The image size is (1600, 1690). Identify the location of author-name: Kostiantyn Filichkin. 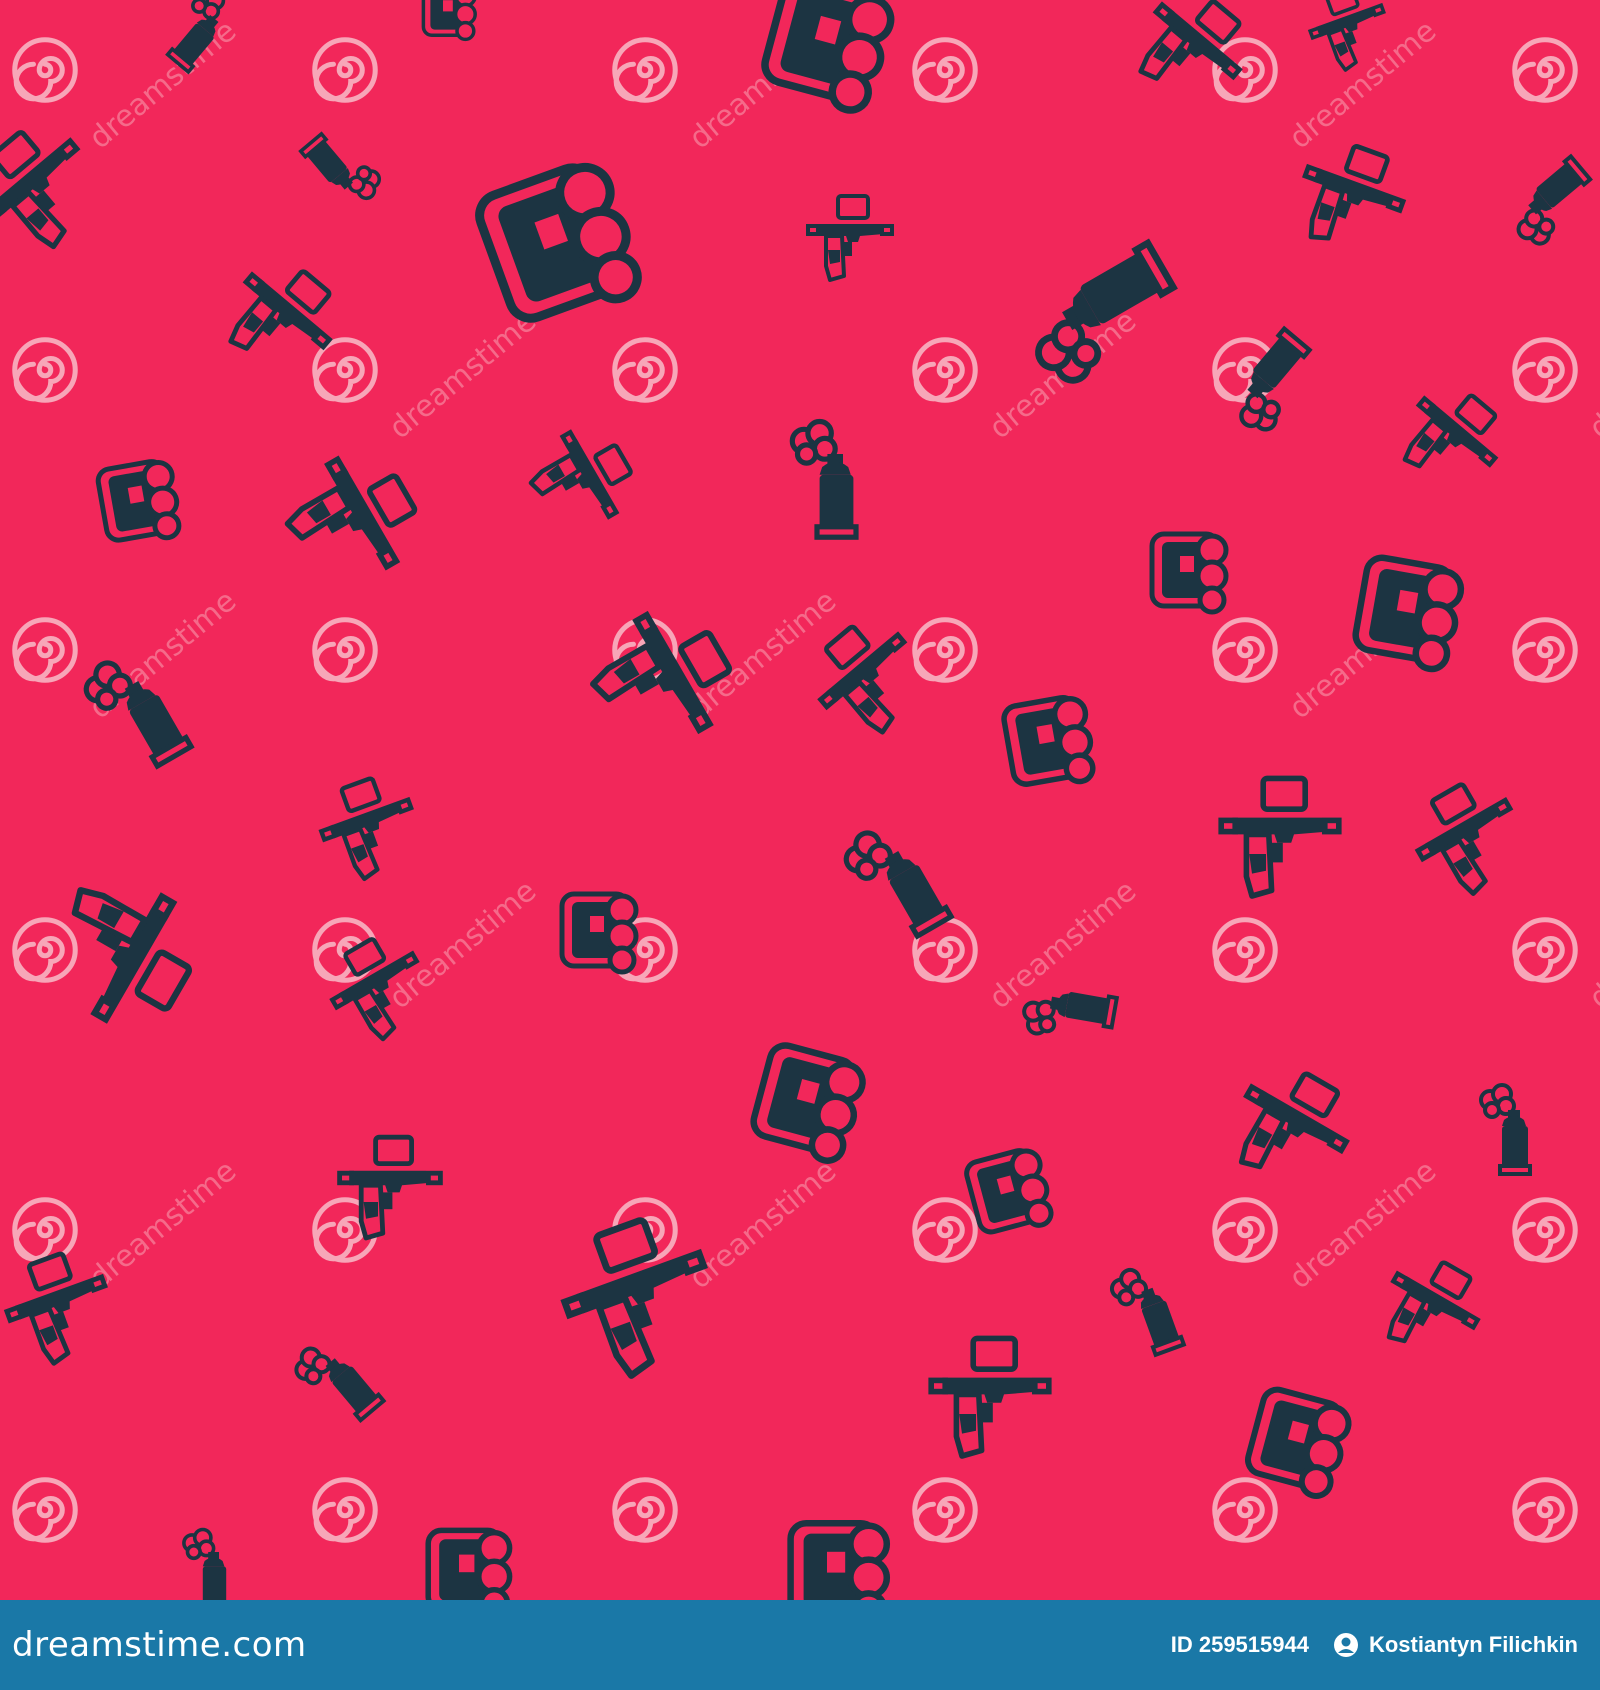
(1473, 1645).